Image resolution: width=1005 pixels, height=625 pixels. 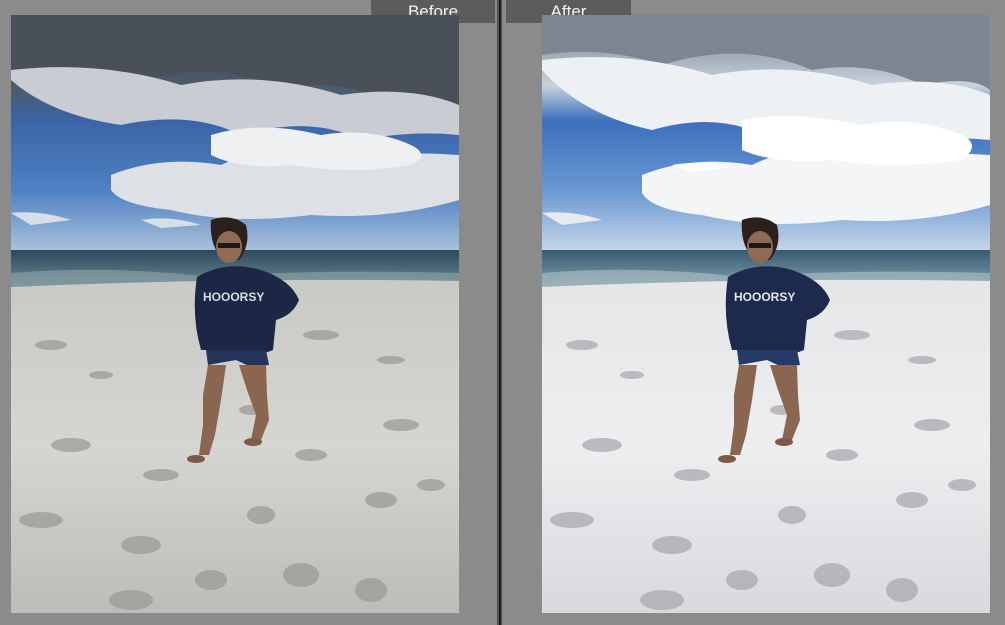 What do you see at coordinates (499, 312) in the screenshot?
I see `split-divider` at bounding box center [499, 312].